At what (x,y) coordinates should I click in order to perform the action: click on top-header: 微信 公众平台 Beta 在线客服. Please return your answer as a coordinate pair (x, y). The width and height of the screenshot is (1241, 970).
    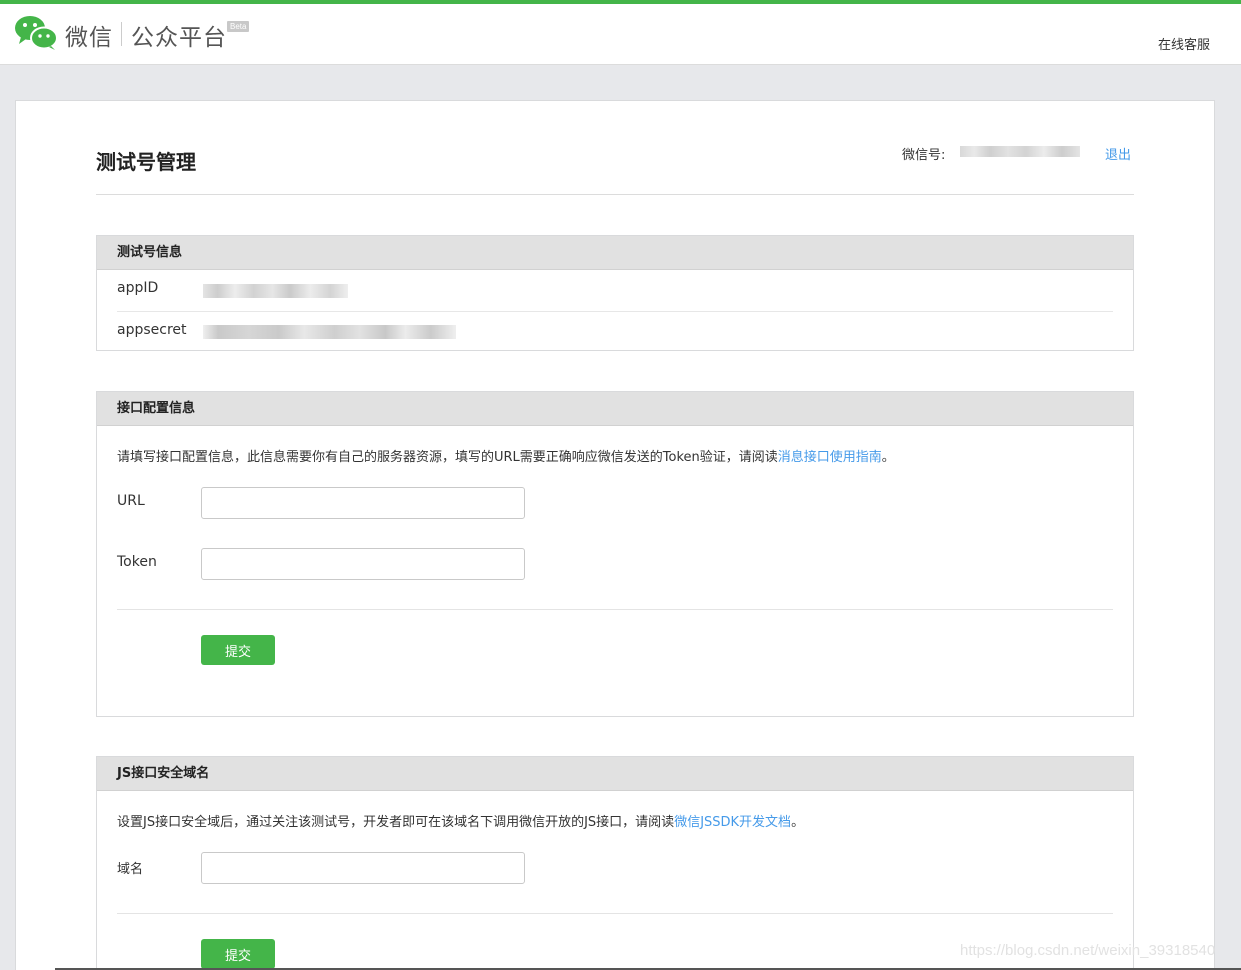
    Looking at the image, I should click on (620, 34).